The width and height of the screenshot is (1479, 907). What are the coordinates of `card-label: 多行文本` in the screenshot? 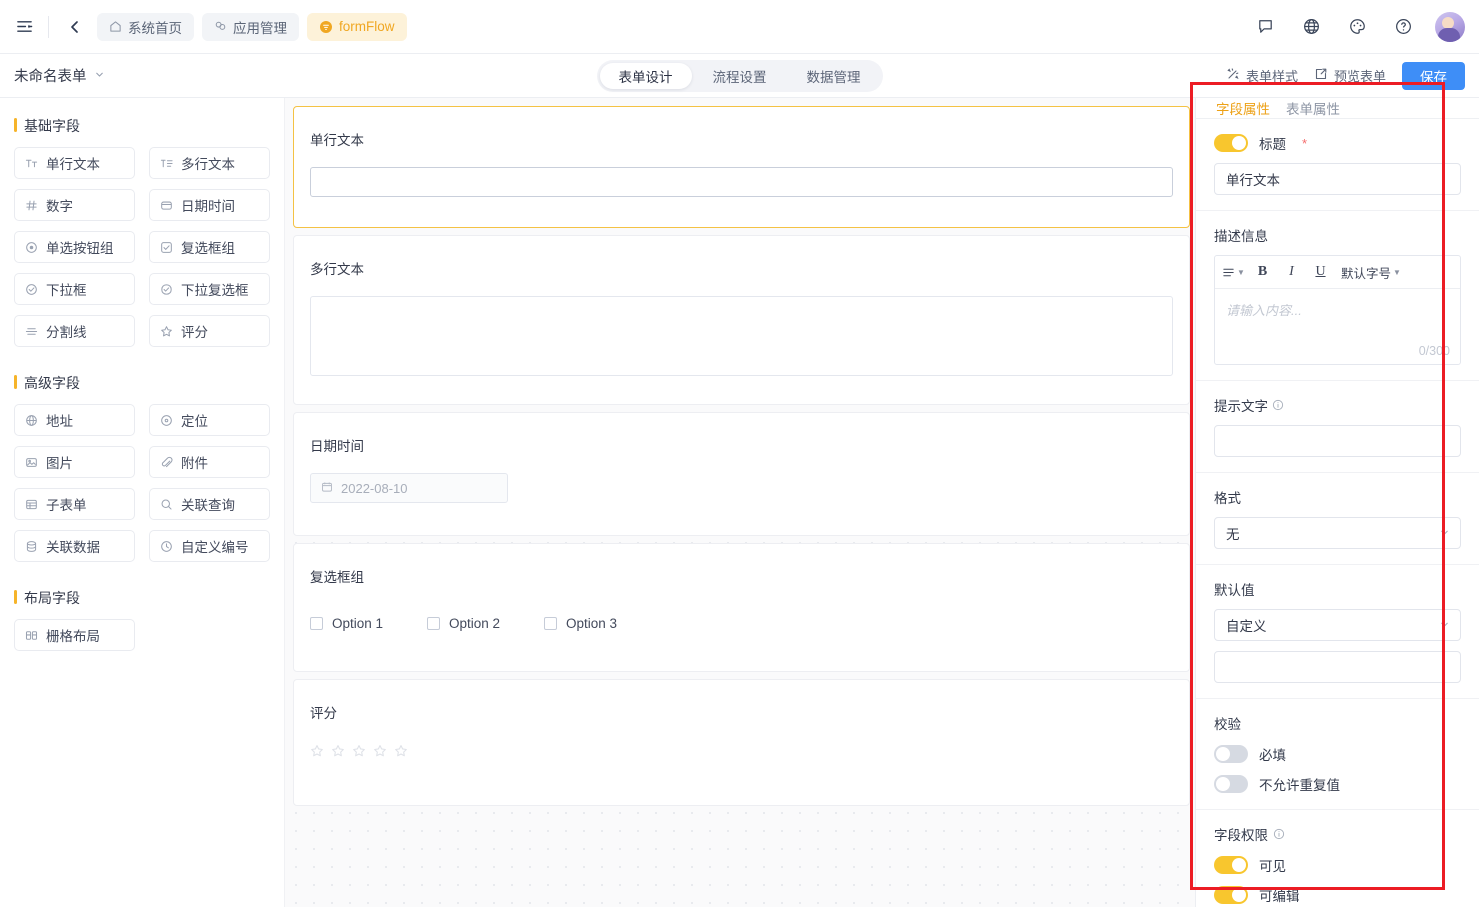 It's located at (337, 269).